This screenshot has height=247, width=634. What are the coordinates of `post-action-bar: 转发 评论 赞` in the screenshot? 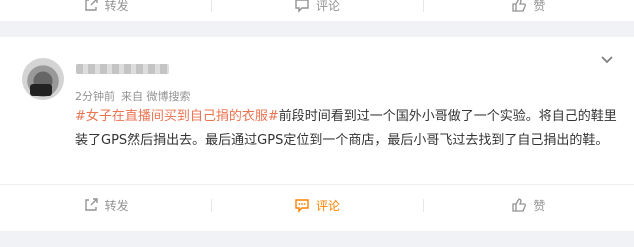 It's located at (317, 205).